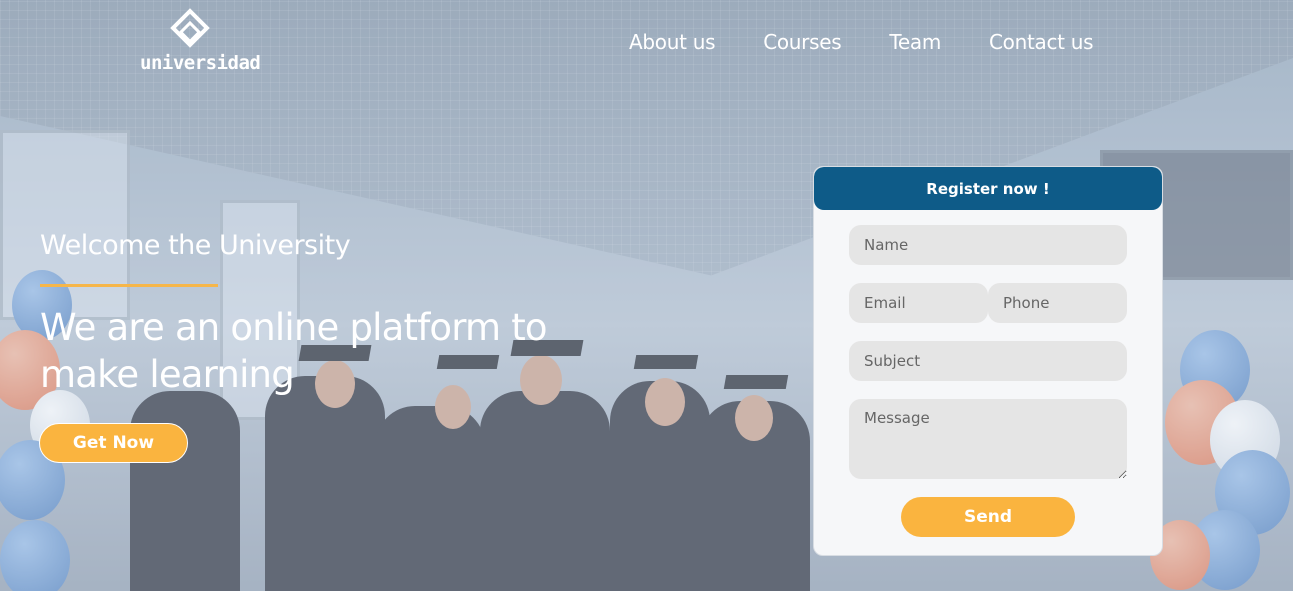 Image resolution: width=1293 pixels, height=591 pixels. Describe the element at coordinates (1057, 303) in the screenshot. I see `phone-input` at that location.